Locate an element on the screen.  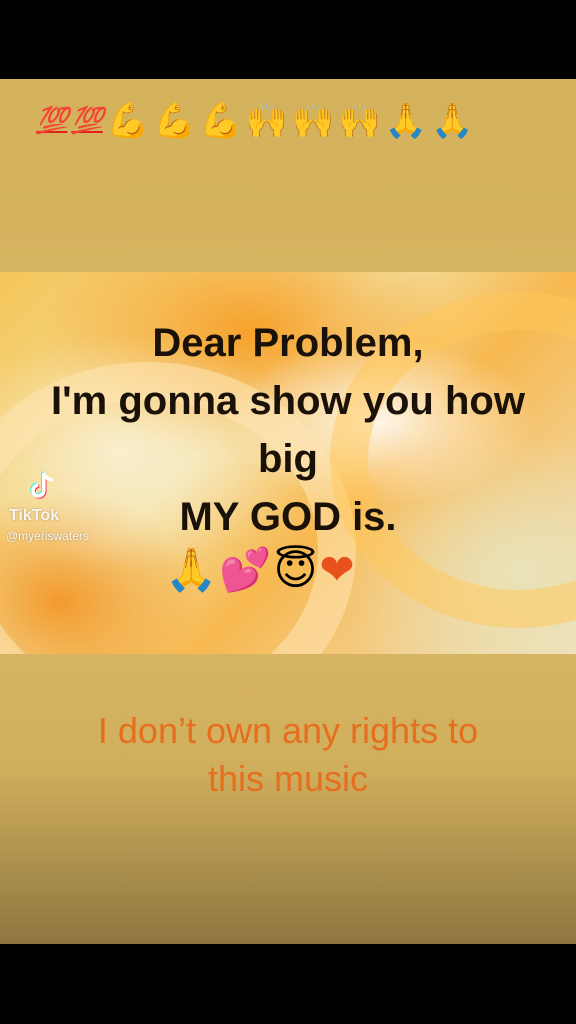
top-letterbox is located at coordinates (288, 39).